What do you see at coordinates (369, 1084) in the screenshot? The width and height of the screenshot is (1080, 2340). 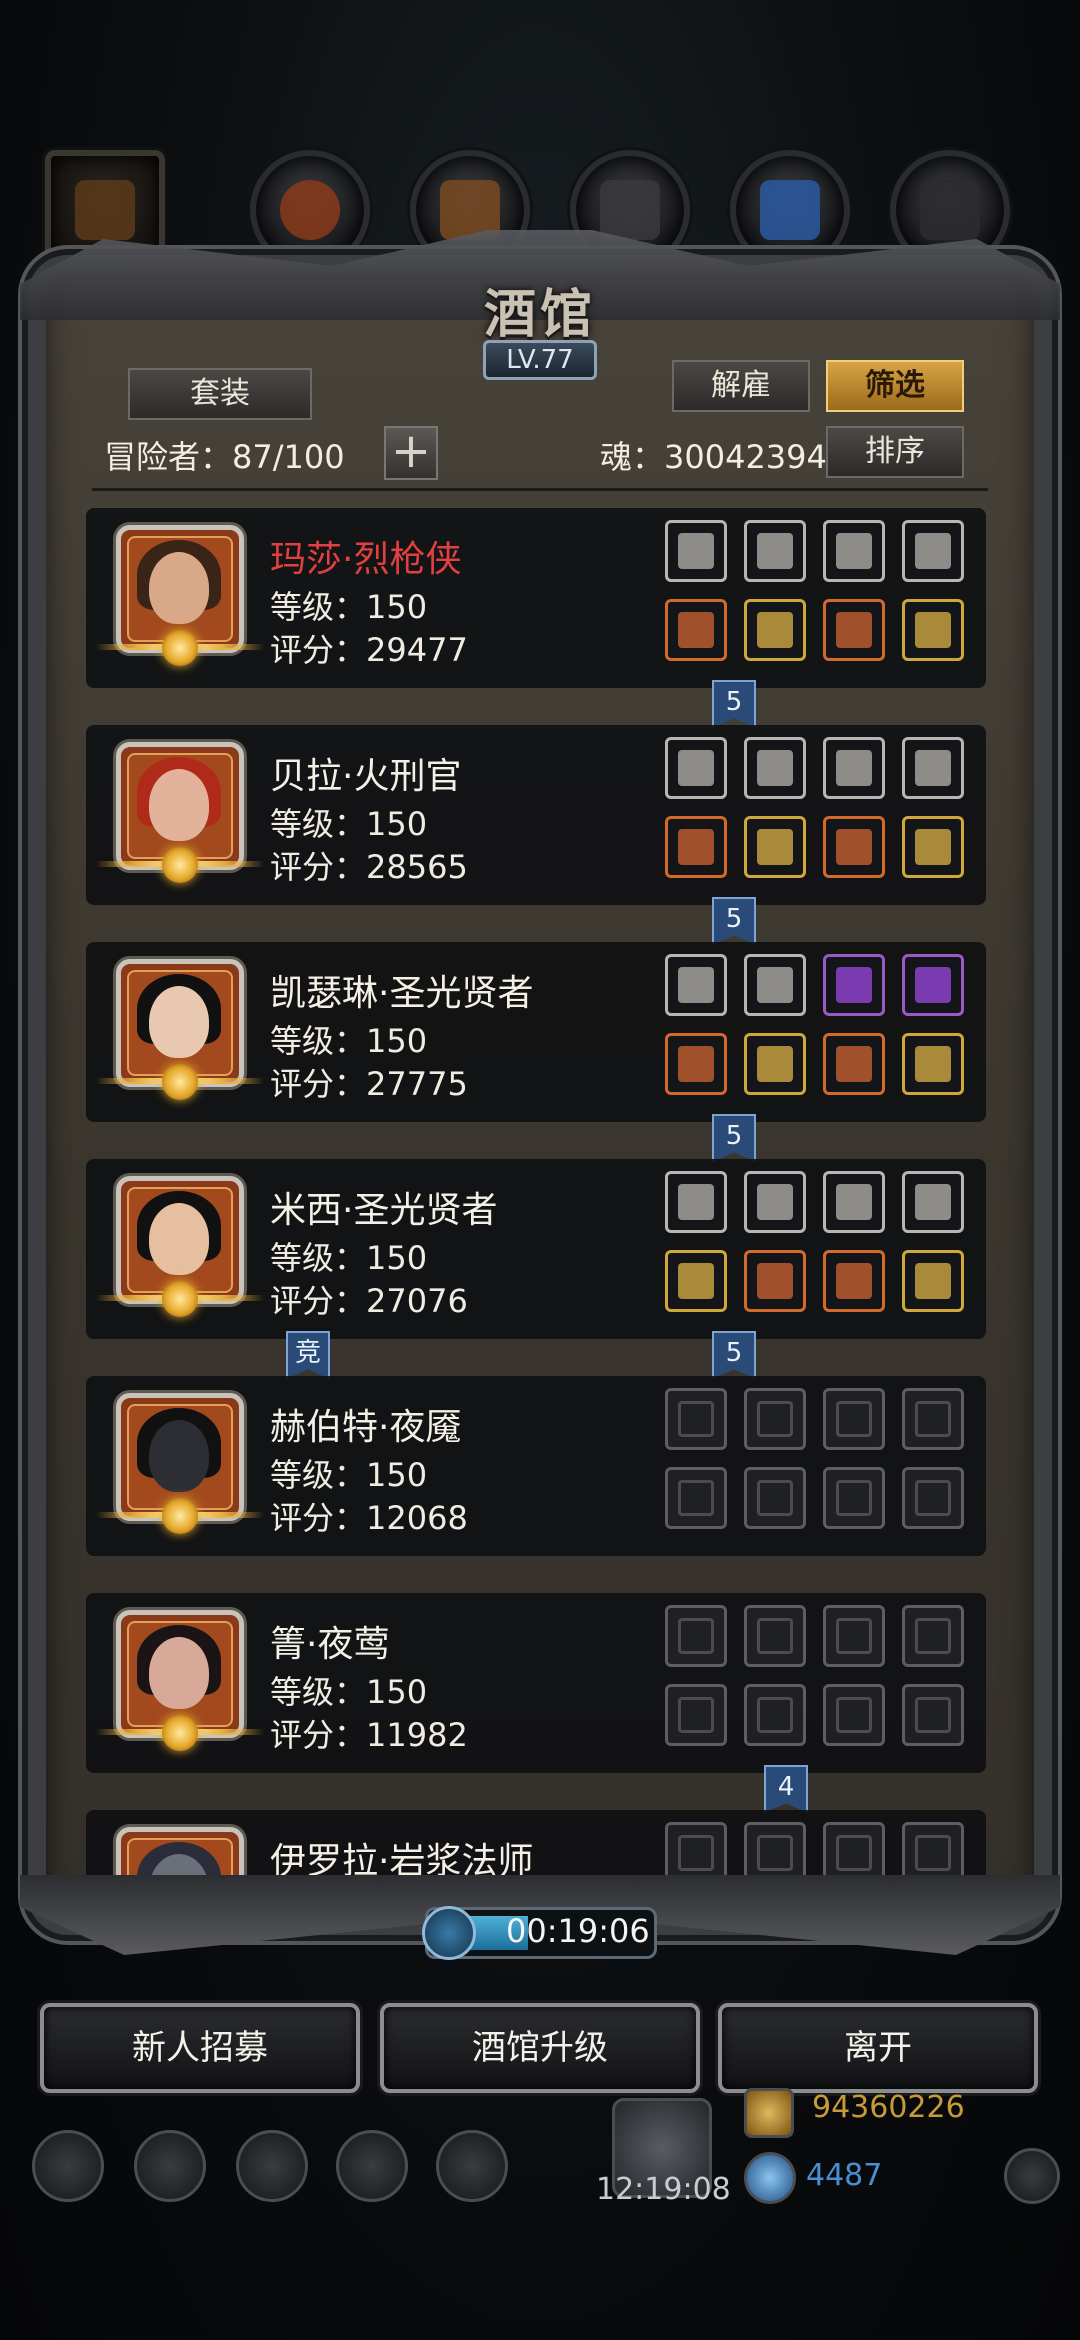 I see `hero-score: 评分：27775` at bounding box center [369, 1084].